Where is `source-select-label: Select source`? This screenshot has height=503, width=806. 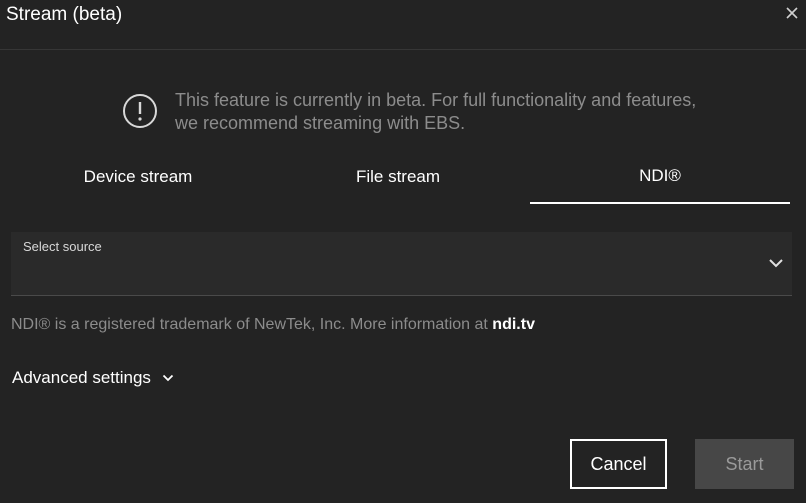
source-select-label: Select source is located at coordinates (62, 246).